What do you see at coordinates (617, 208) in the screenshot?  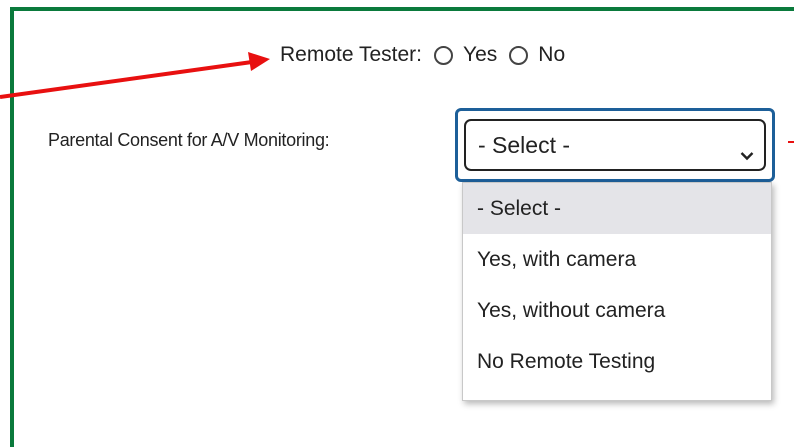 I see `dropdown-option: - Select -` at bounding box center [617, 208].